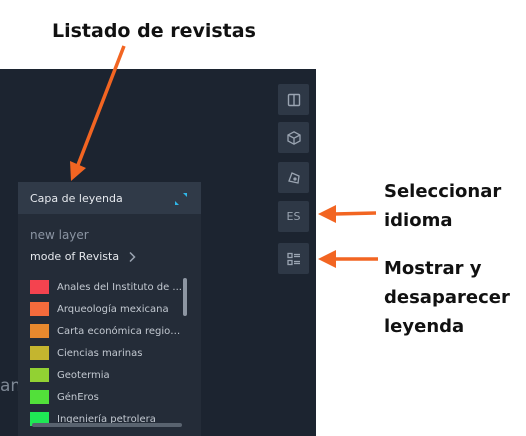  Describe the element at coordinates (101, 105) in the screenshot. I see `arrow-to-legend-panel` at that location.